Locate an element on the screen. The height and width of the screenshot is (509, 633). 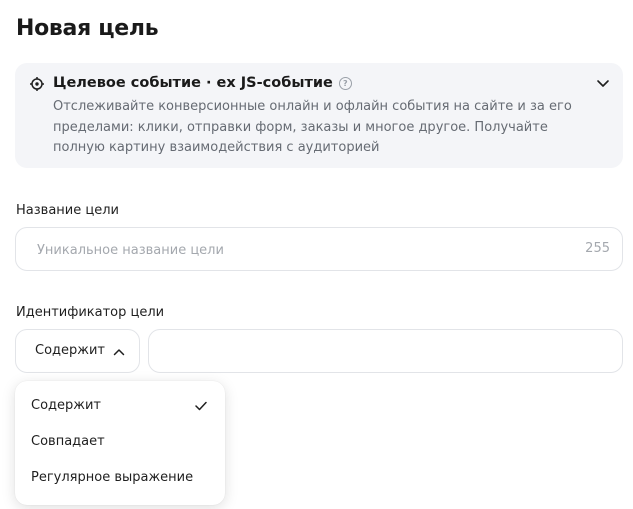
goal-type-title-text: Целевое событие · ex JS-событие is located at coordinates (193, 83).